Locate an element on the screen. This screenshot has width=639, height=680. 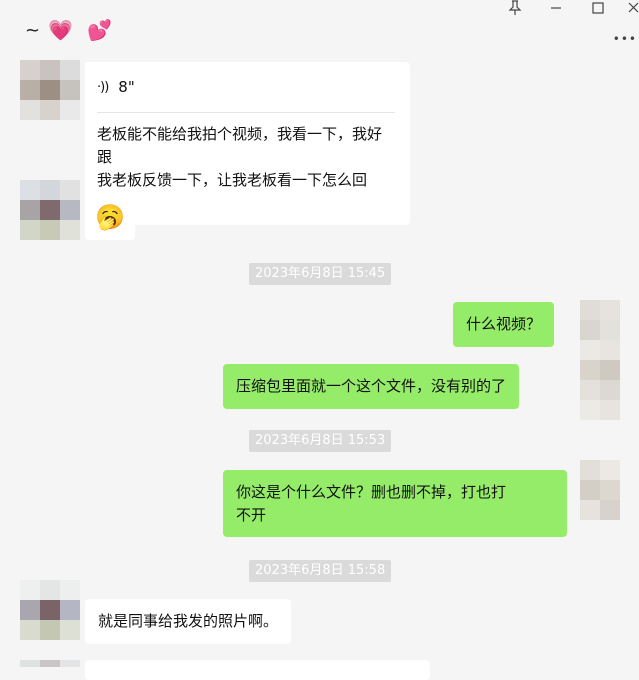
timestamp: 2023年6月8日 15:45 is located at coordinates (320, 274).